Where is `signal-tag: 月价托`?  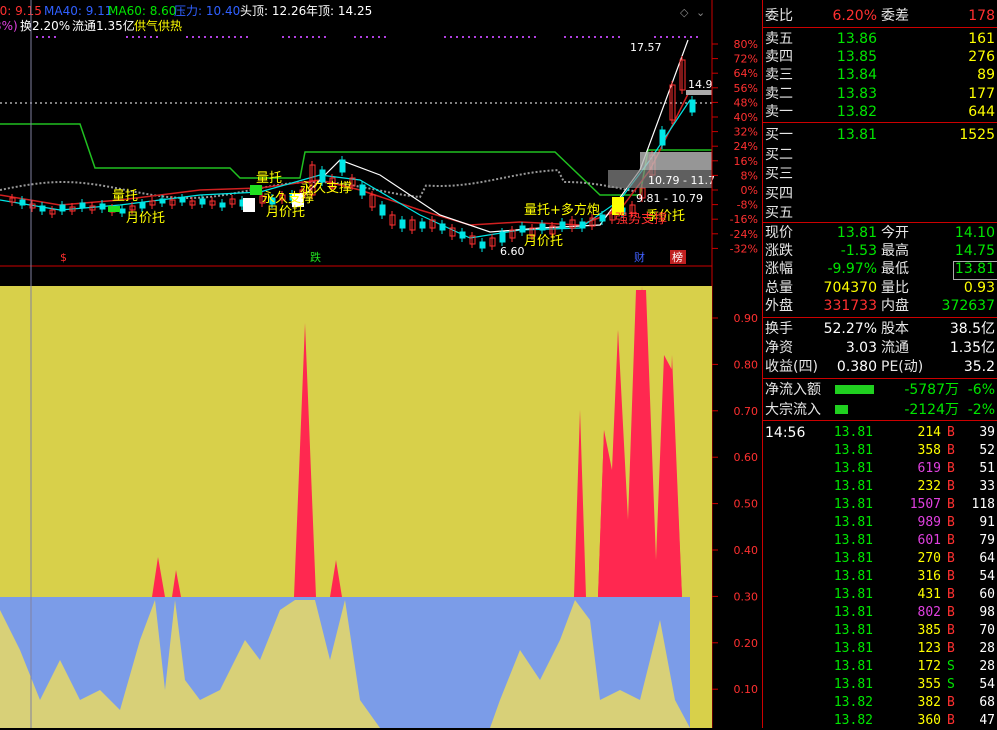 signal-tag: 月价托 is located at coordinates (145, 218).